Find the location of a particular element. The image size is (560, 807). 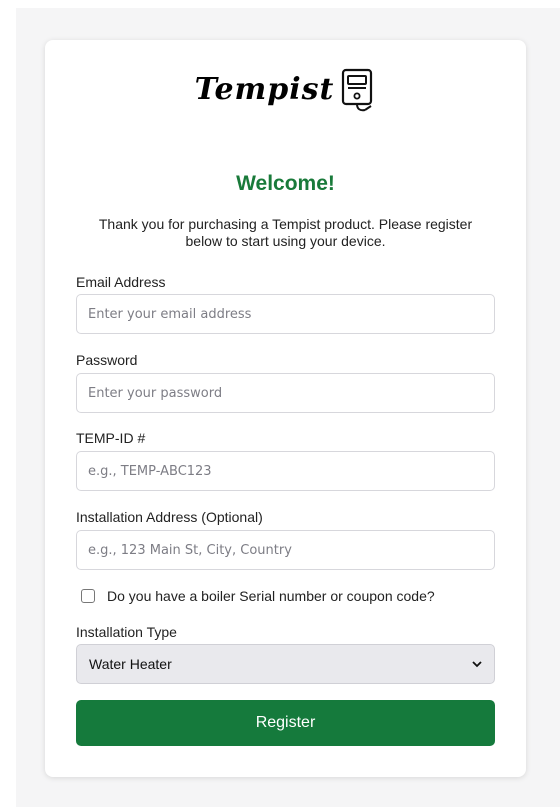

password-input is located at coordinates (285, 393).